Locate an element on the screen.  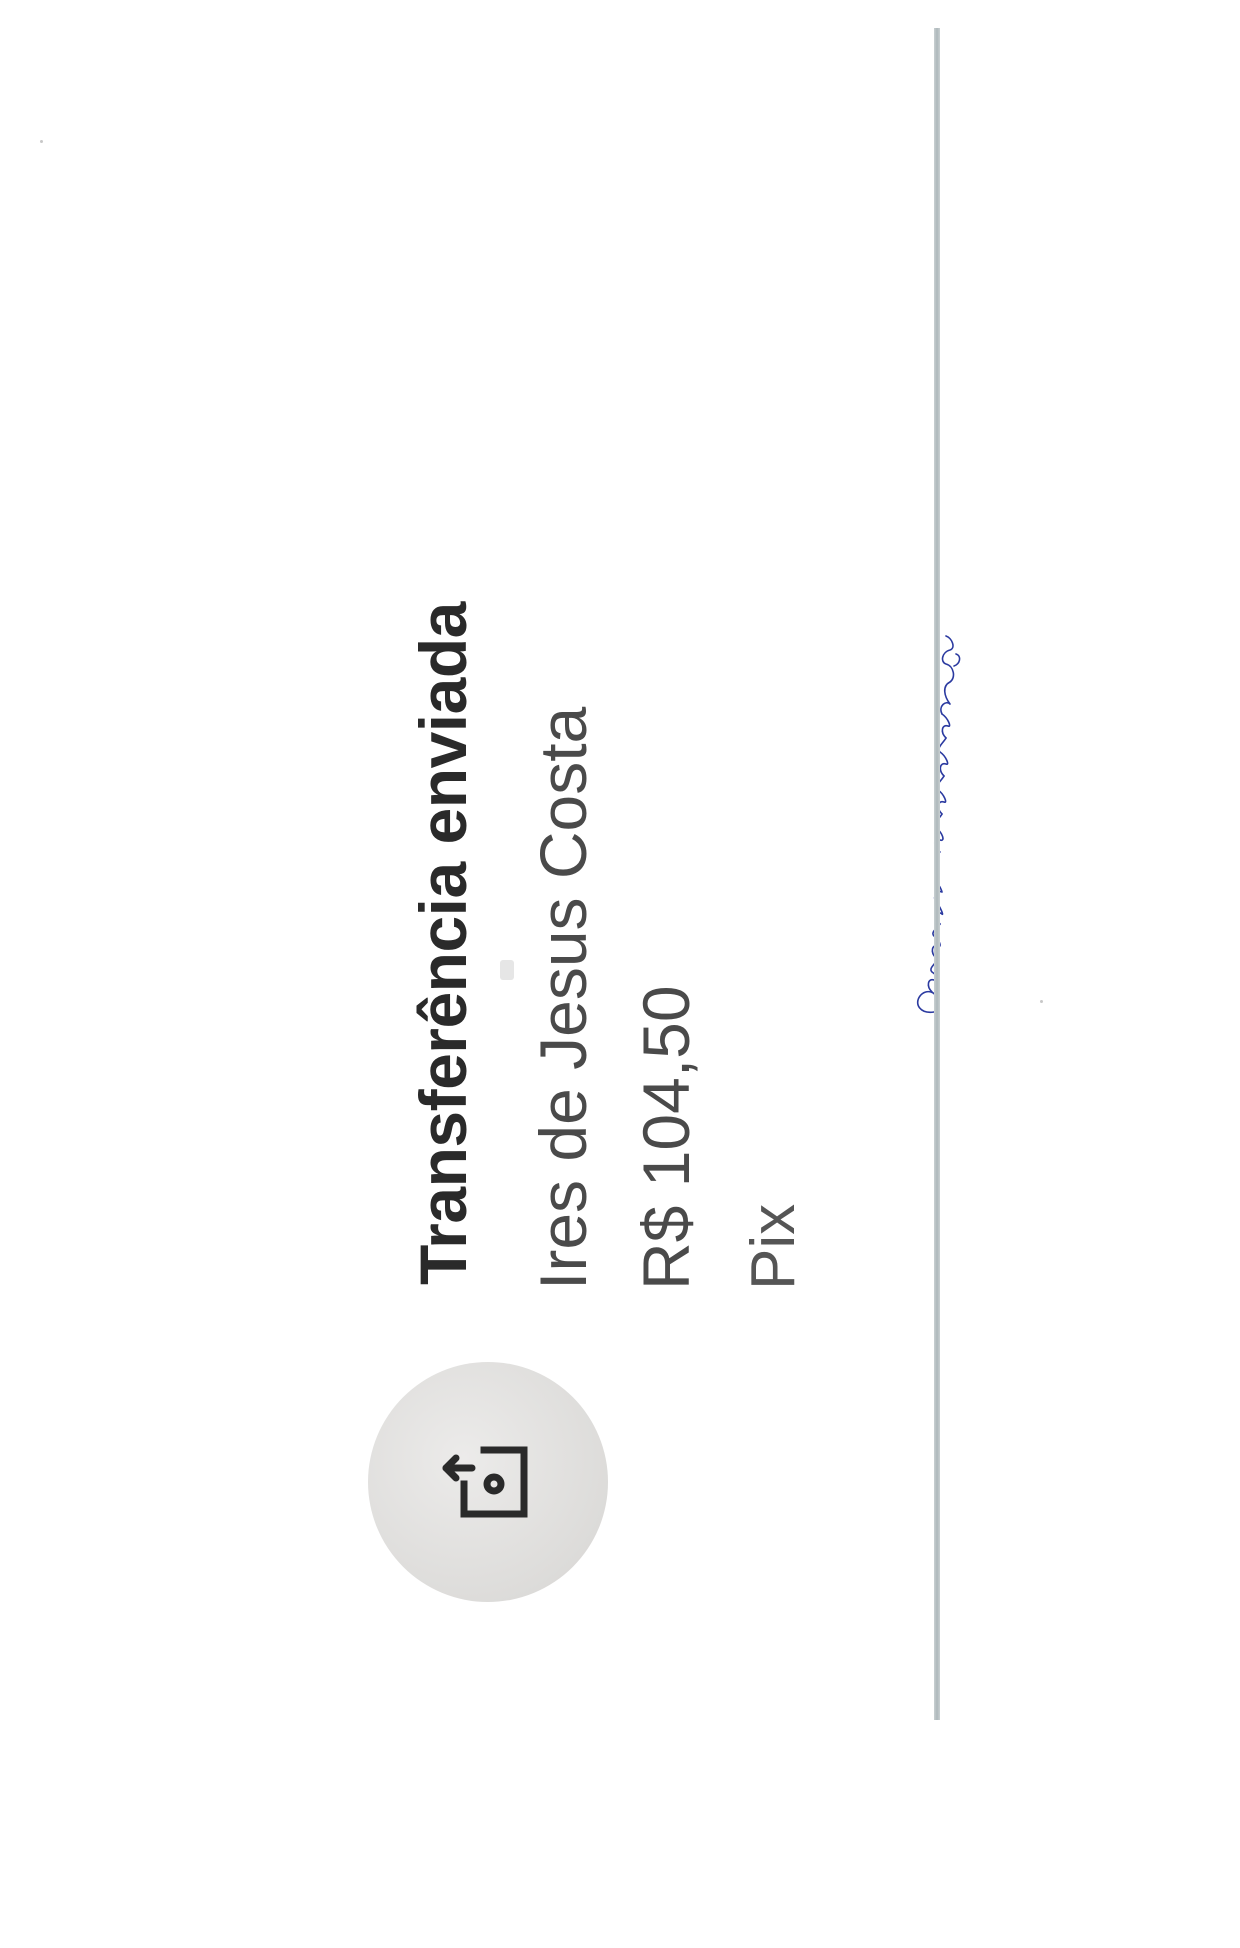
divider-line is located at coordinates (937, 874).